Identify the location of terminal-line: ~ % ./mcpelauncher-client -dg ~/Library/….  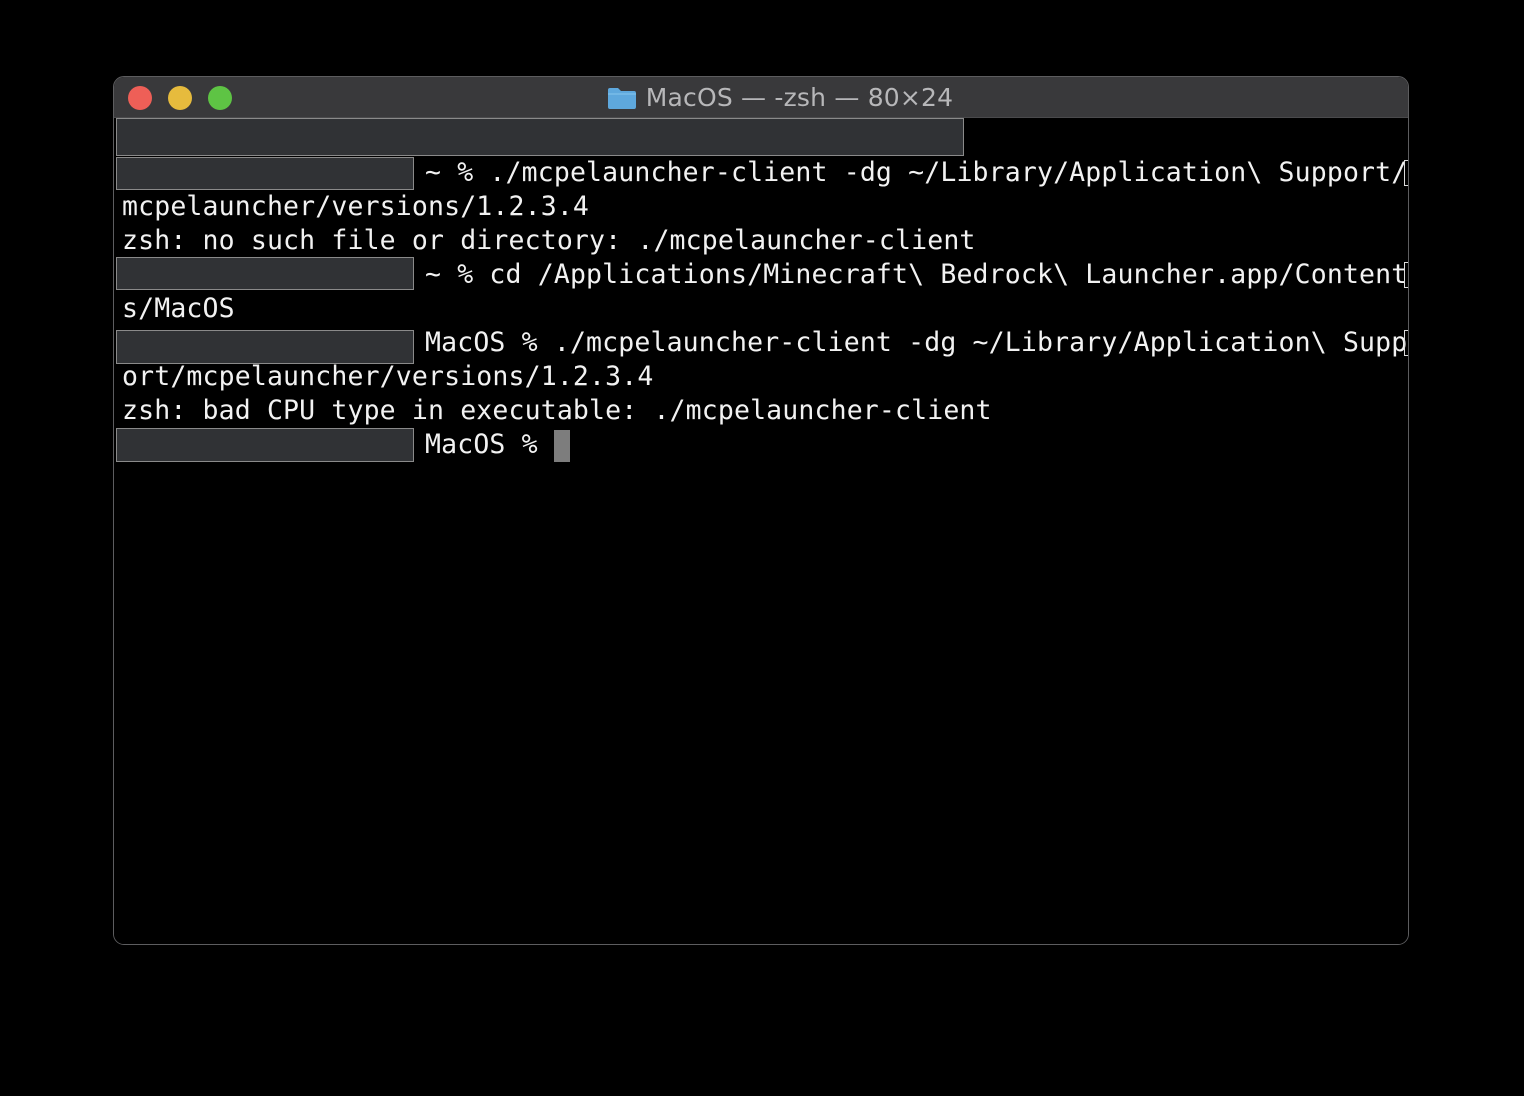
(916, 172).